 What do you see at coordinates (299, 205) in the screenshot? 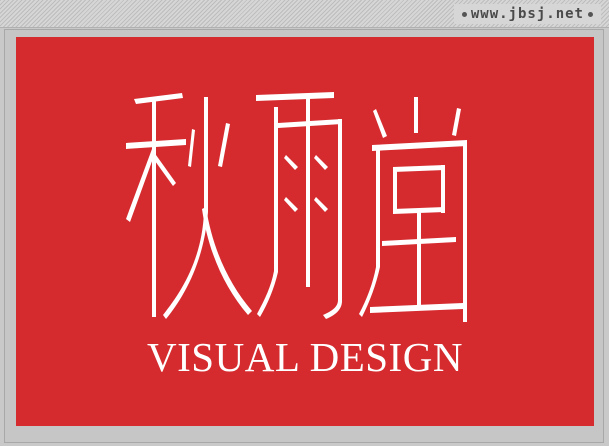
I see `logo-char-yu` at bounding box center [299, 205].